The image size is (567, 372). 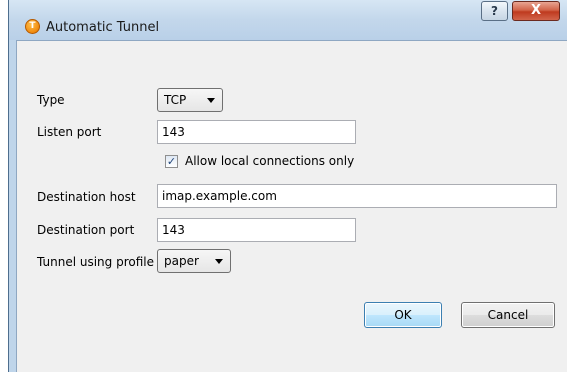 What do you see at coordinates (171, 161) in the screenshot?
I see `allow-local-checkbox: ✓` at bounding box center [171, 161].